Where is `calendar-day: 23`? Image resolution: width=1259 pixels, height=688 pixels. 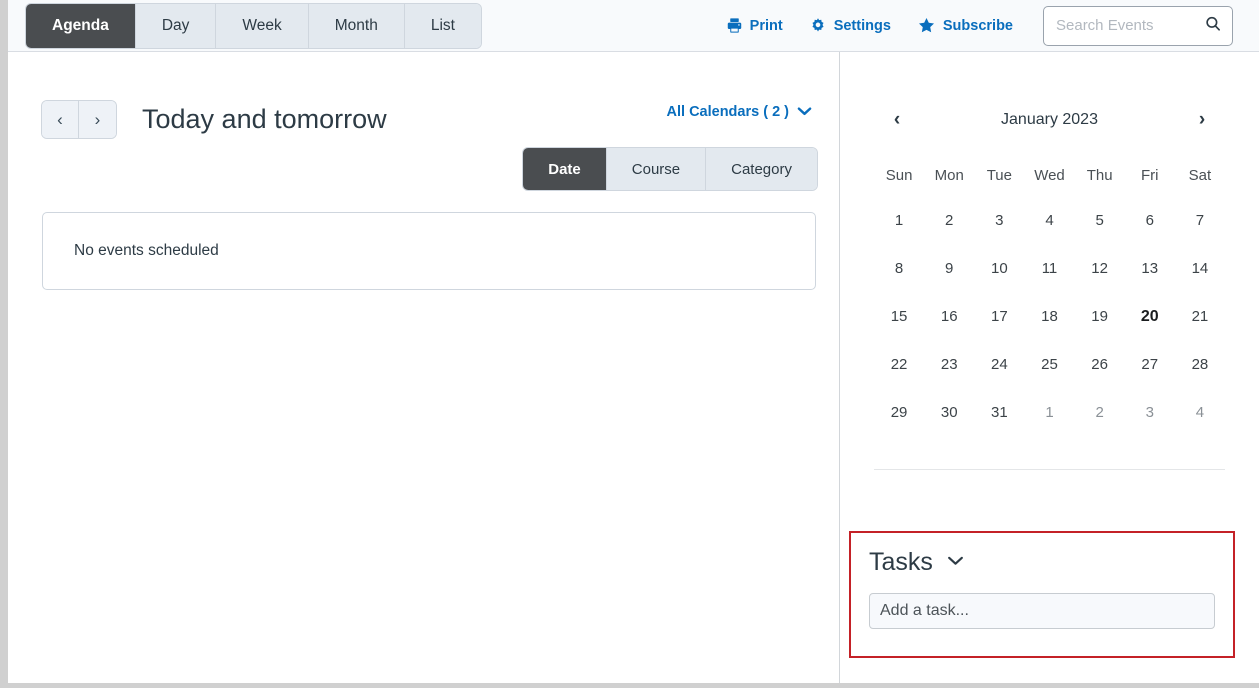
calendar-day: 23 is located at coordinates (949, 365).